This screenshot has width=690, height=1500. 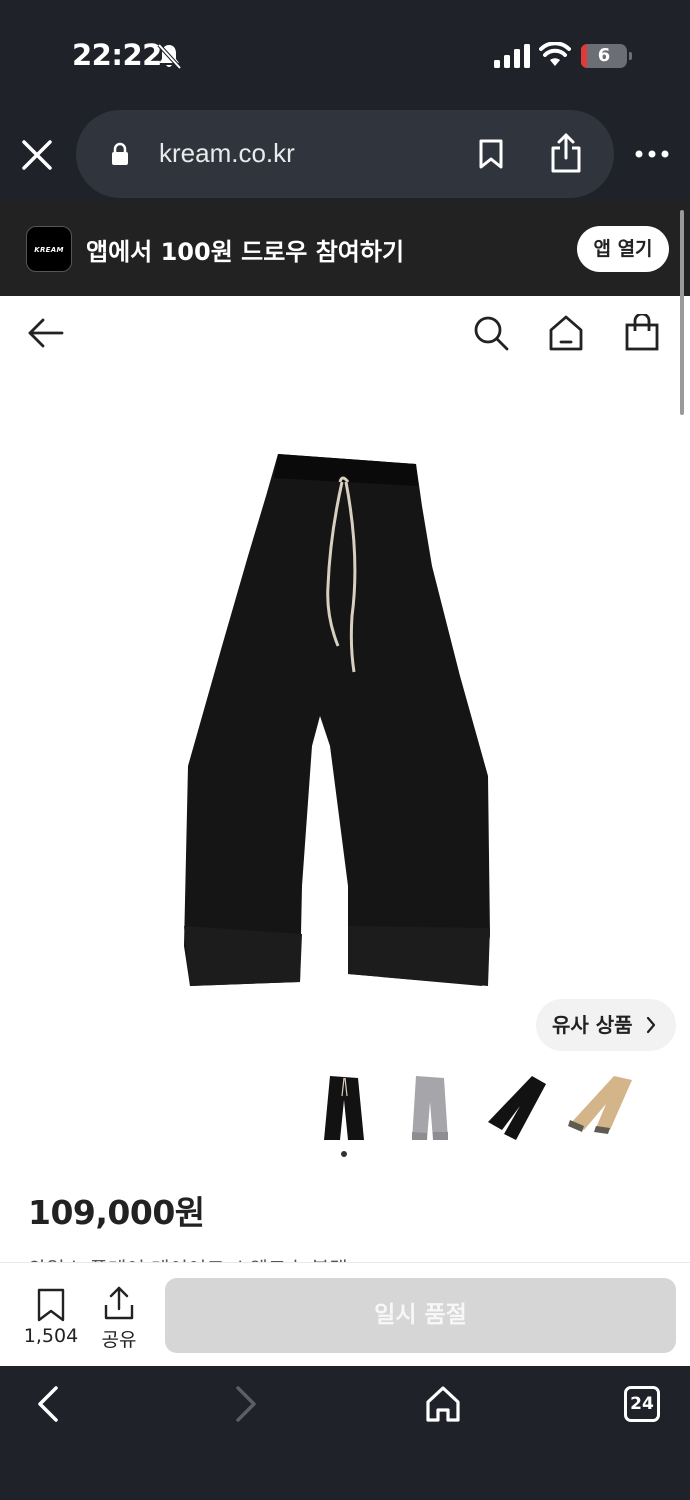 What do you see at coordinates (642, 333) in the screenshot?
I see `shopping-bag-icon` at bounding box center [642, 333].